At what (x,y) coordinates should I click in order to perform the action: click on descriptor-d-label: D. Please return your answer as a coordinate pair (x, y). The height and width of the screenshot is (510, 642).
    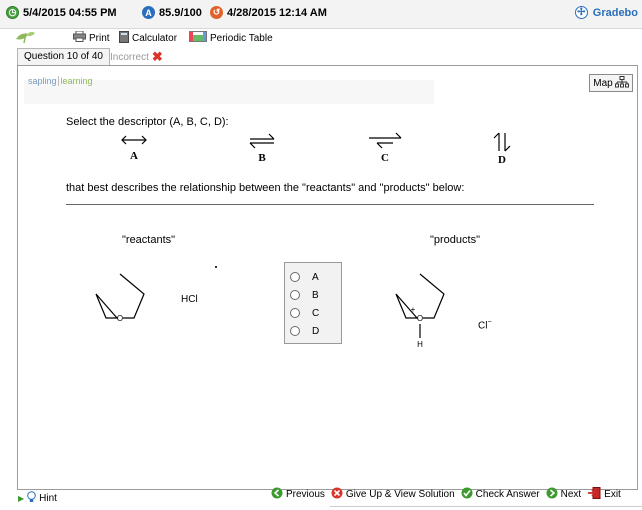
    Looking at the image, I should click on (502, 160).